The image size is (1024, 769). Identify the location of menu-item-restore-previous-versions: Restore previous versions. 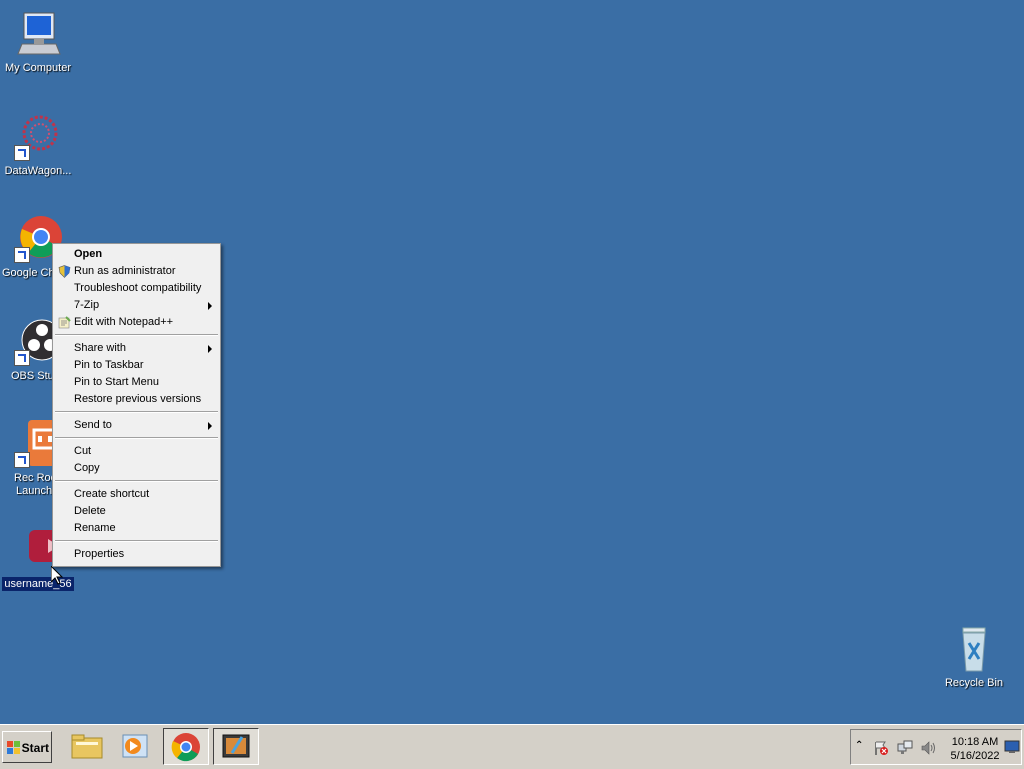
(136, 399).